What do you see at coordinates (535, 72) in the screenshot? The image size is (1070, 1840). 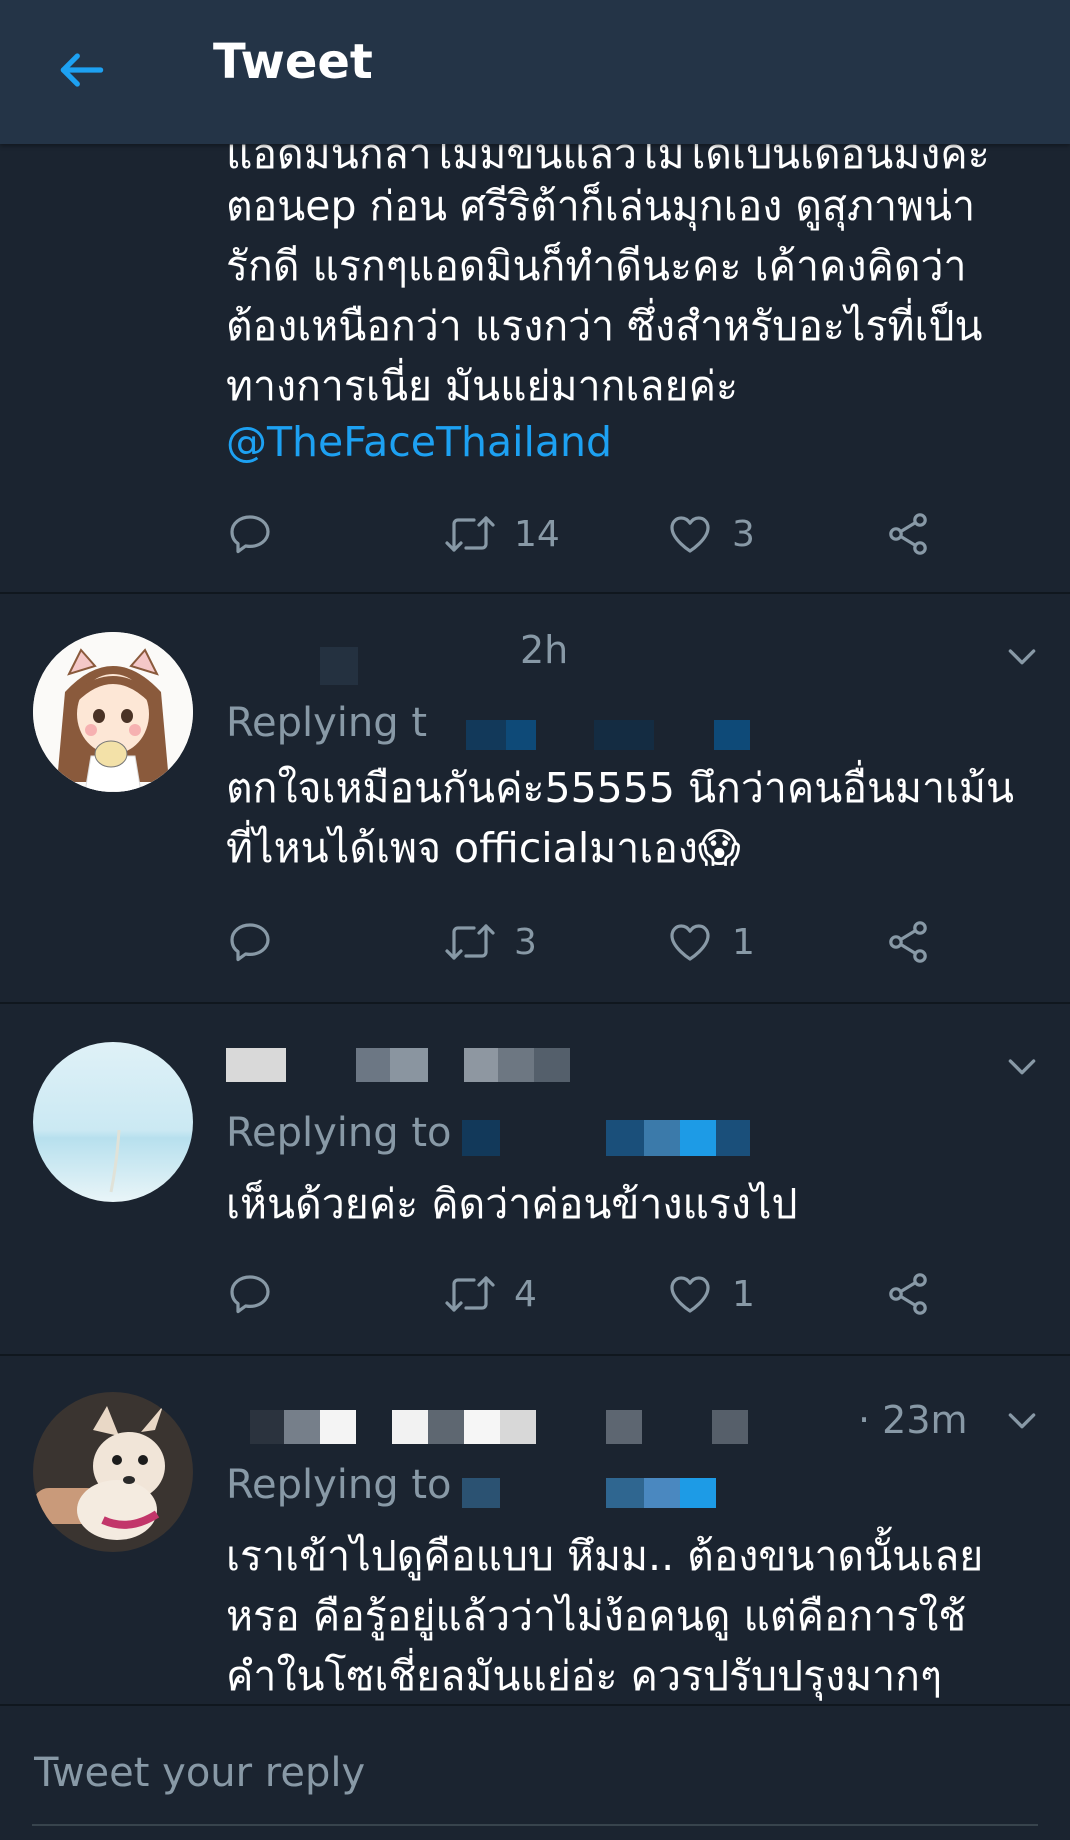 I see `top-app-bar: Tweet` at bounding box center [535, 72].